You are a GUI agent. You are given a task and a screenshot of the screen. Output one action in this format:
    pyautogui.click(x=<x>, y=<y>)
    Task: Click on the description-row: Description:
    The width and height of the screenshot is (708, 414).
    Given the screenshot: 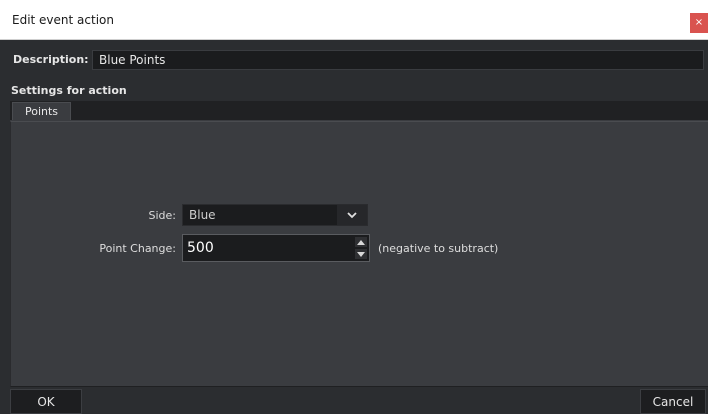 What is the action you would take?
    pyautogui.click(x=354, y=60)
    